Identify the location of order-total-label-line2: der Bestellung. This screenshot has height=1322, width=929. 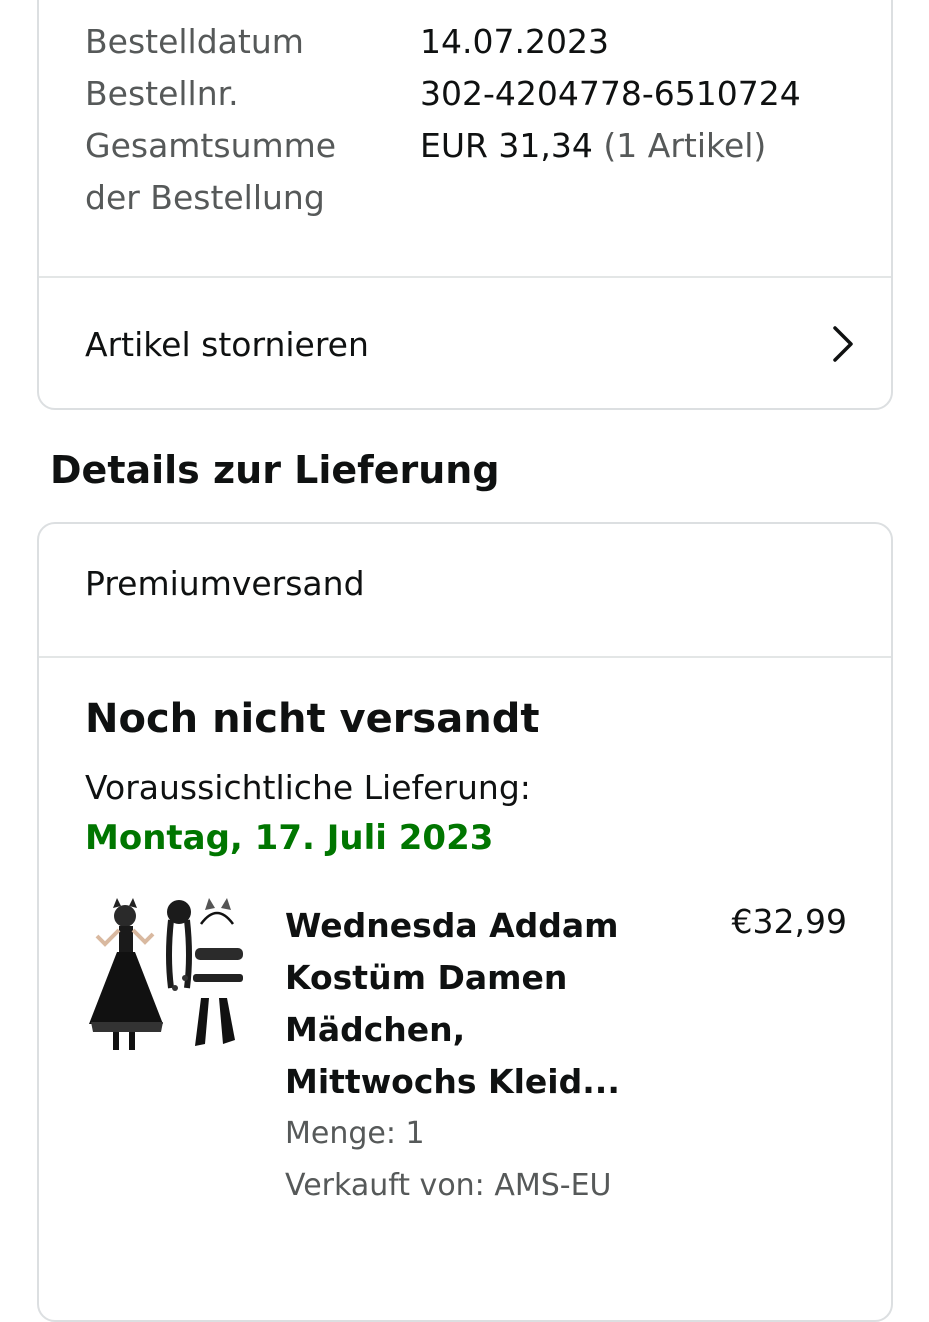
(205, 197).